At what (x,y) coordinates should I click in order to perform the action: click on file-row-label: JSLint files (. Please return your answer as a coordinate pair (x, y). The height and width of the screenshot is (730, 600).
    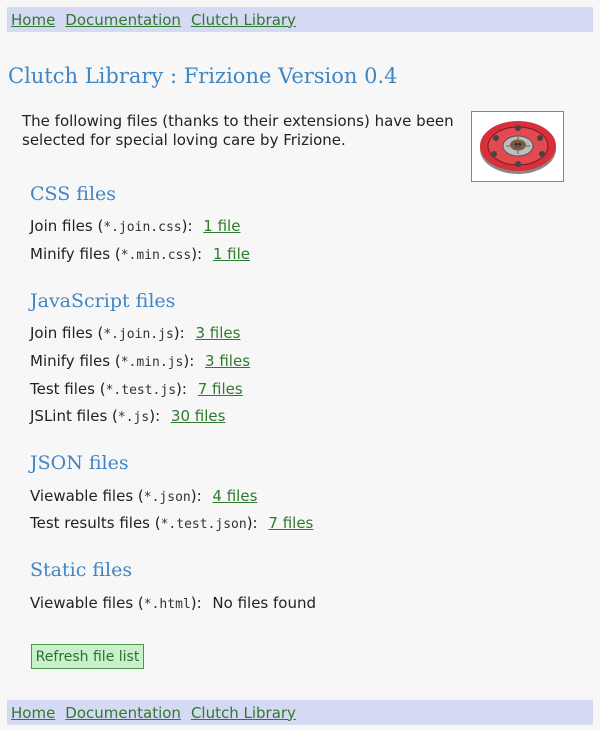
    Looking at the image, I should click on (74, 416).